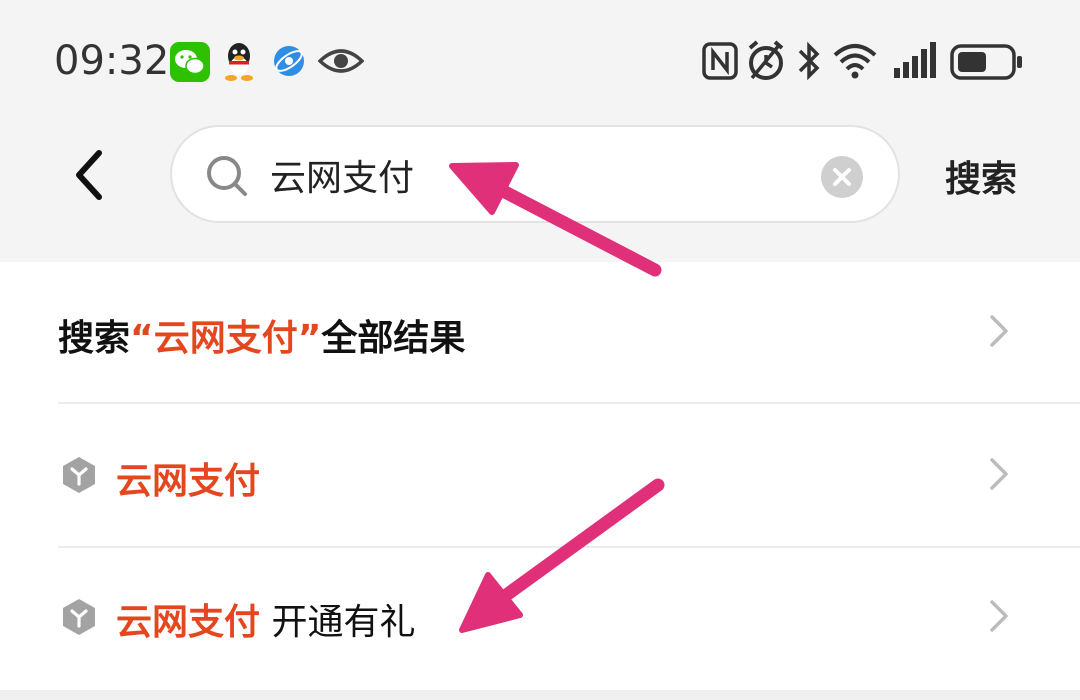  Describe the element at coordinates (540, 695) in the screenshot. I see `bottom-strip` at that location.